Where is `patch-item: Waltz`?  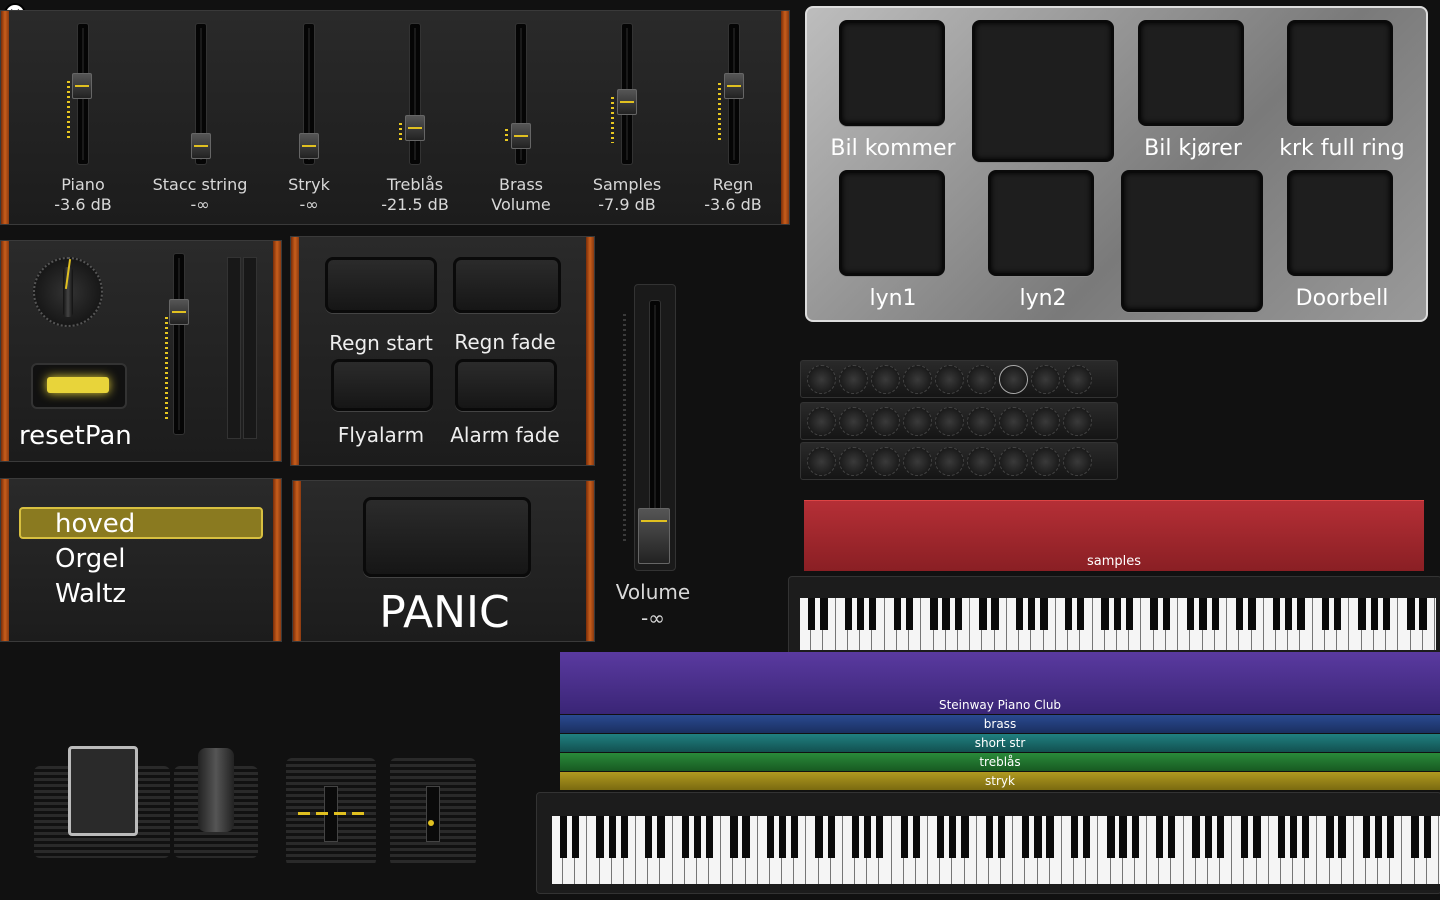 patch-item: Waltz is located at coordinates (90, 594).